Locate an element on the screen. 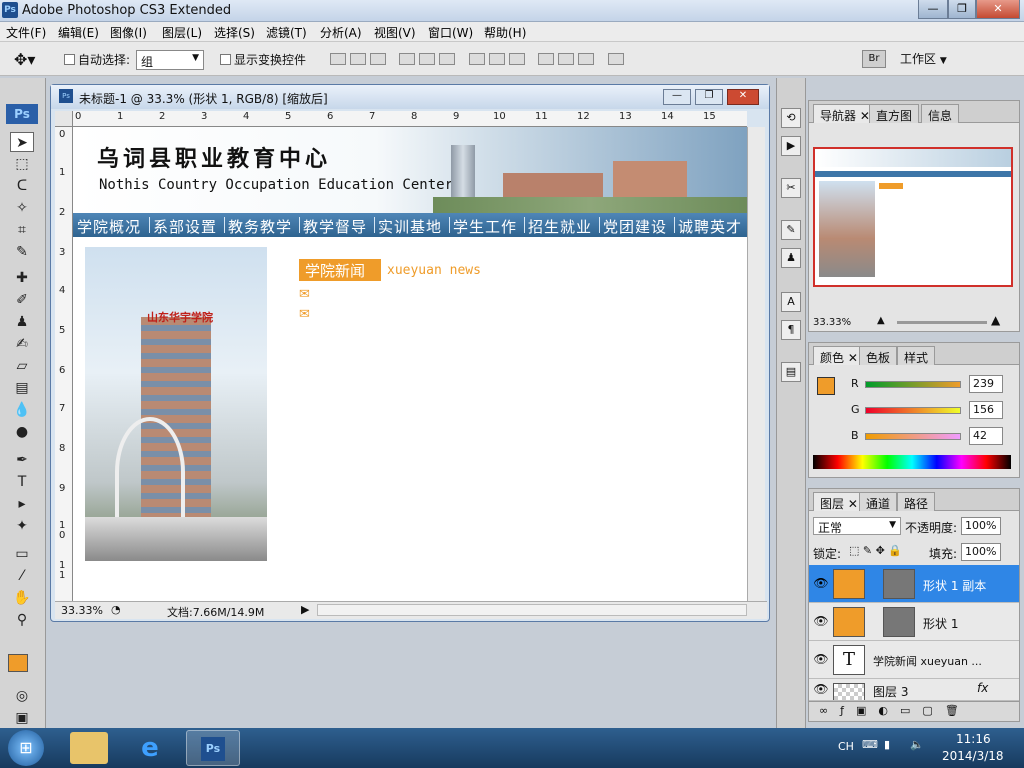 The image size is (1024, 768). zoom-level: 33.33% is located at coordinates (82, 610).